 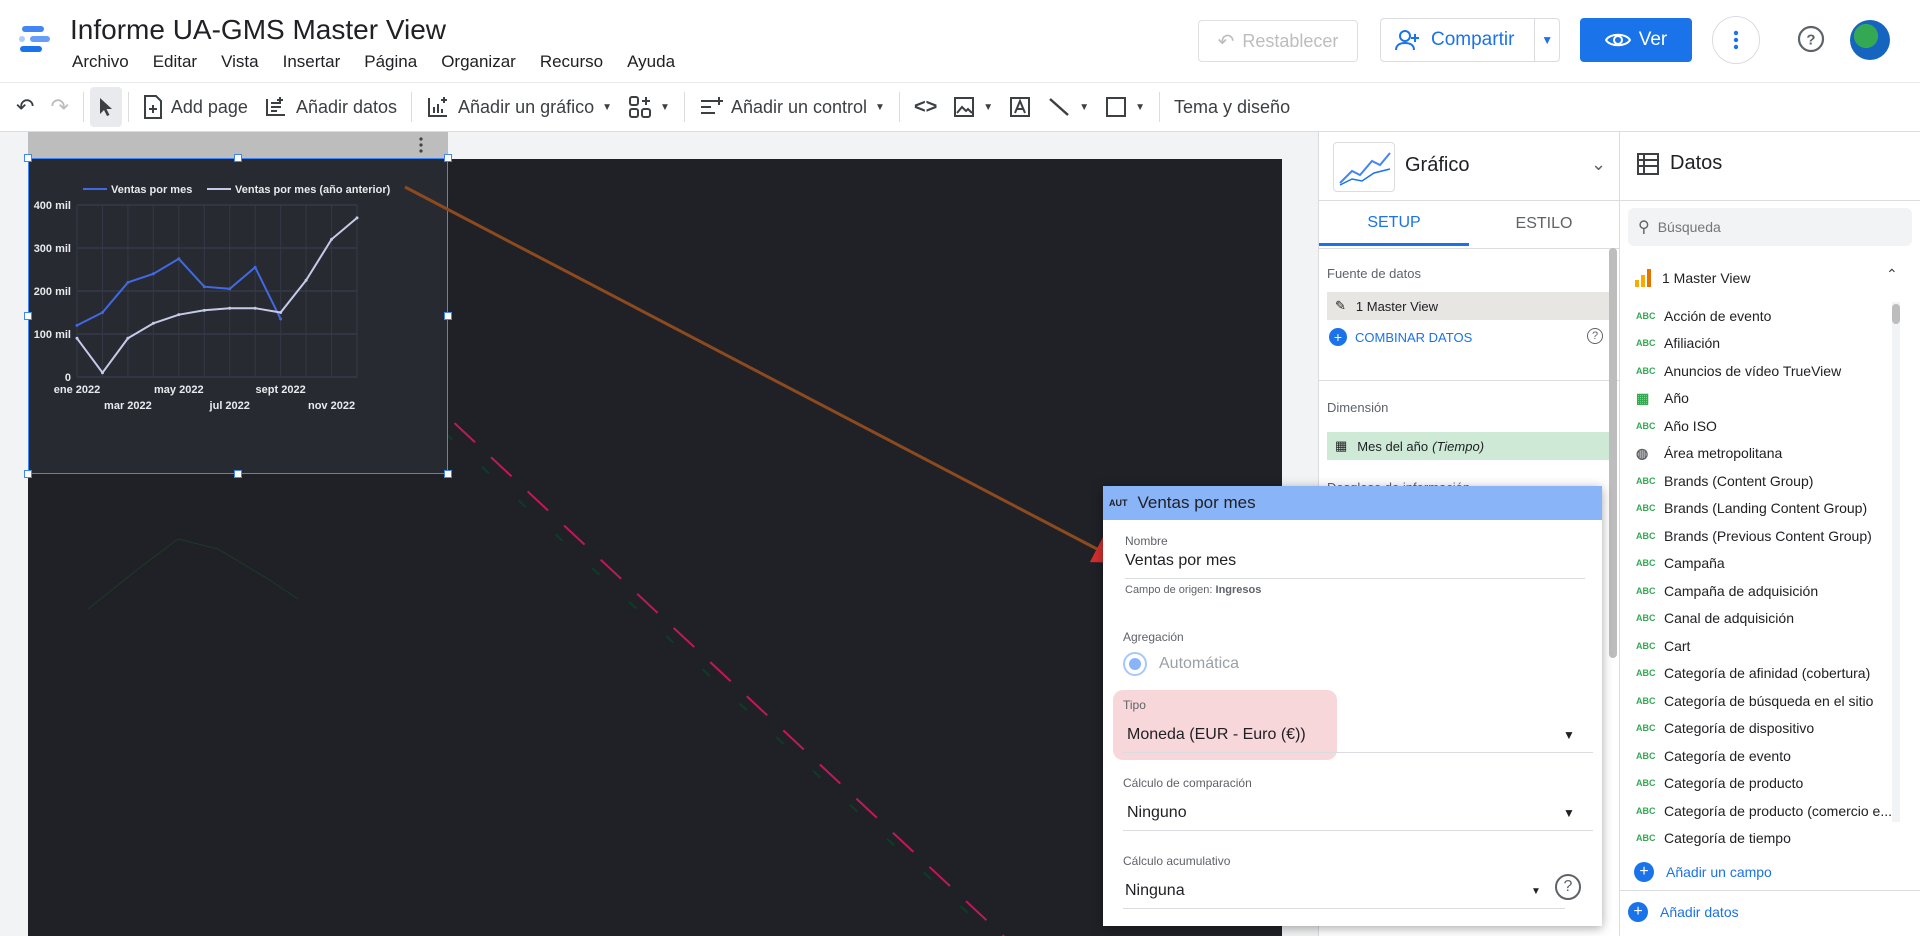 What do you see at coordinates (1352, 503) in the screenshot?
I see `popup-header: AUT Ventas por mes` at bounding box center [1352, 503].